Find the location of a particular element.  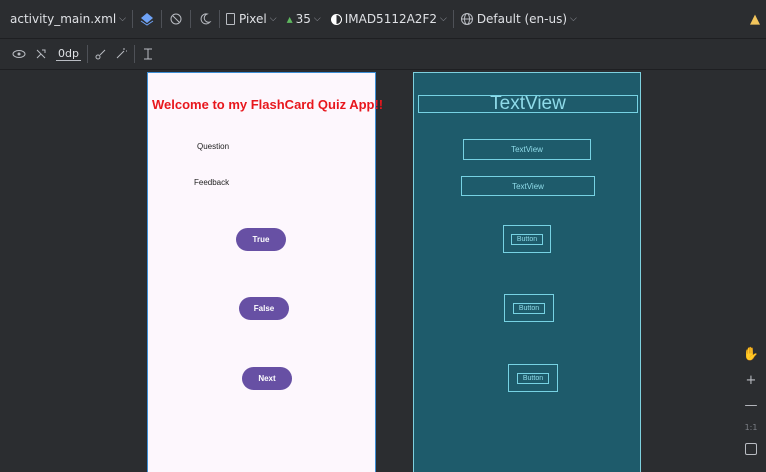

magnet-off-icon is located at coordinates (41, 54).